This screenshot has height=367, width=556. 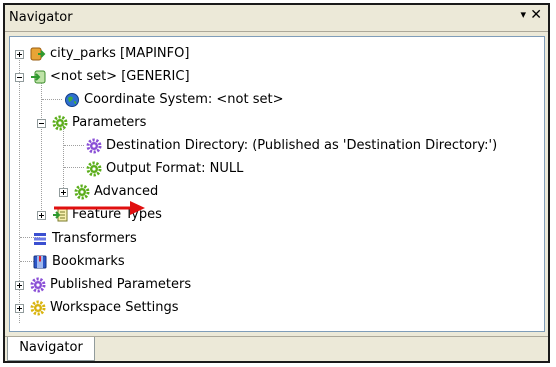 What do you see at coordinates (275, 169) in the screenshot?
I see `tree-item-output-format: Output Format: NULL` at bounding box center [275, 169].